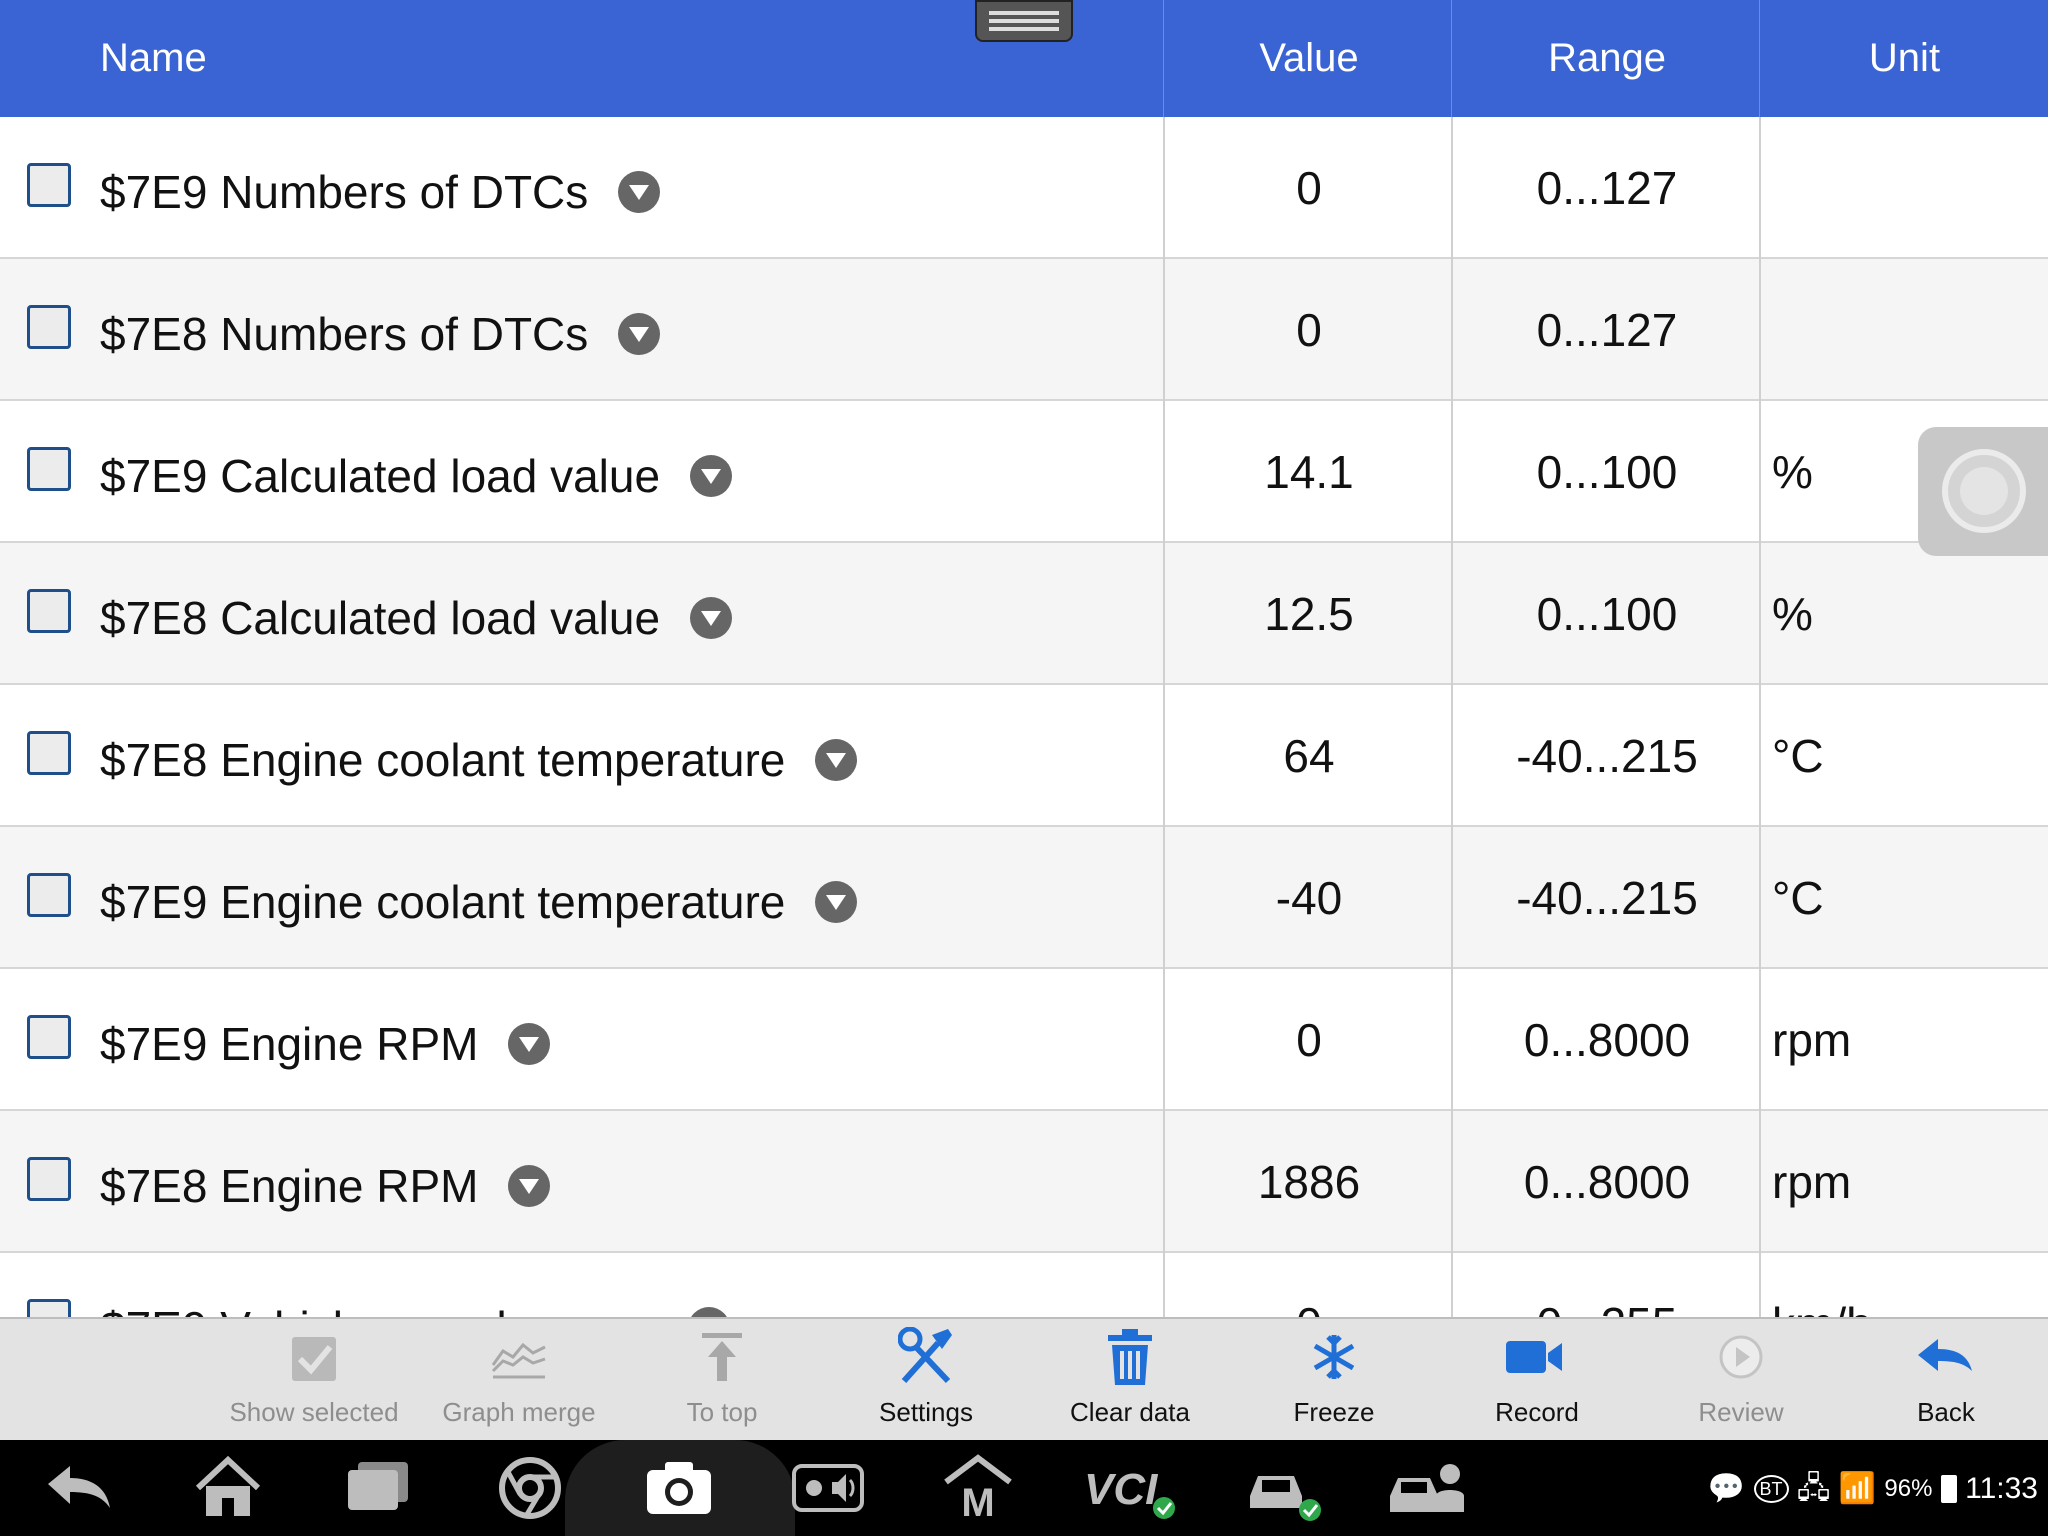 The image size is (2048, 1537). Describe the element at coordinates (722, 1357) in the screenshot. I see `arrow-up-icon` at that location.